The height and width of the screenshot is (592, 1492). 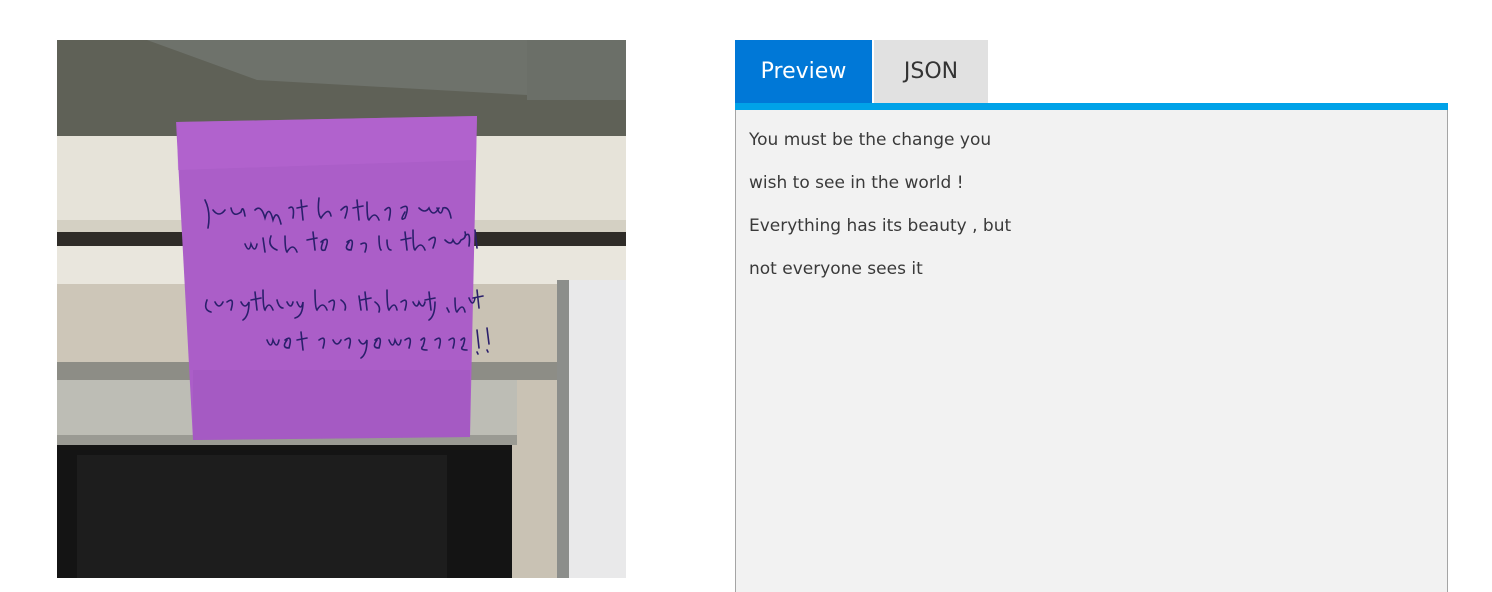 I want to click on tab-json: JSON, so click(x=931, y=71).